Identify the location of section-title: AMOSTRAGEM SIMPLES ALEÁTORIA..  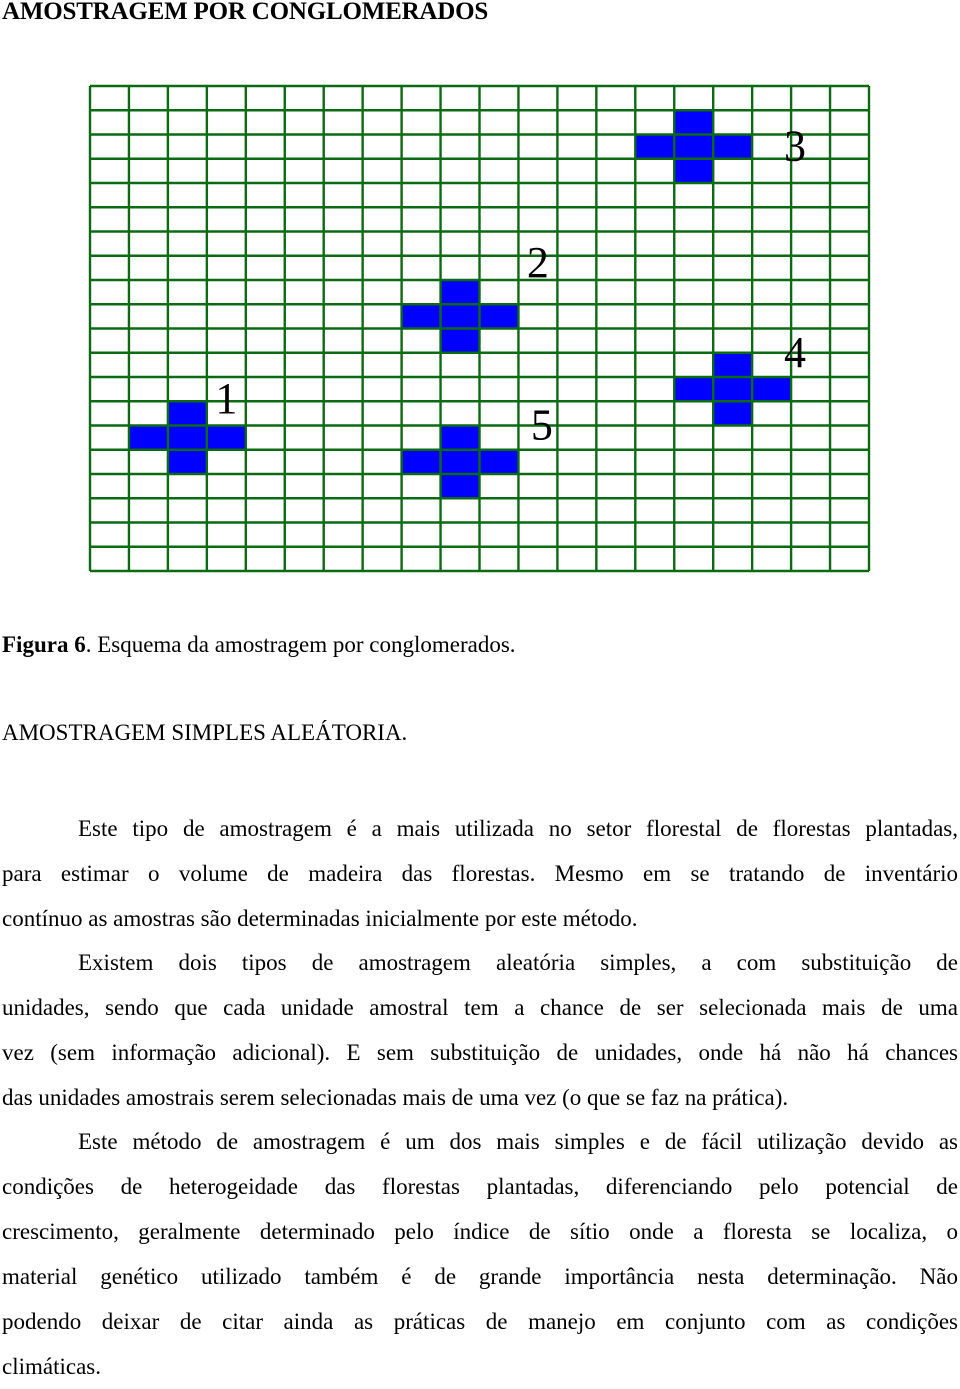
(205, 732).